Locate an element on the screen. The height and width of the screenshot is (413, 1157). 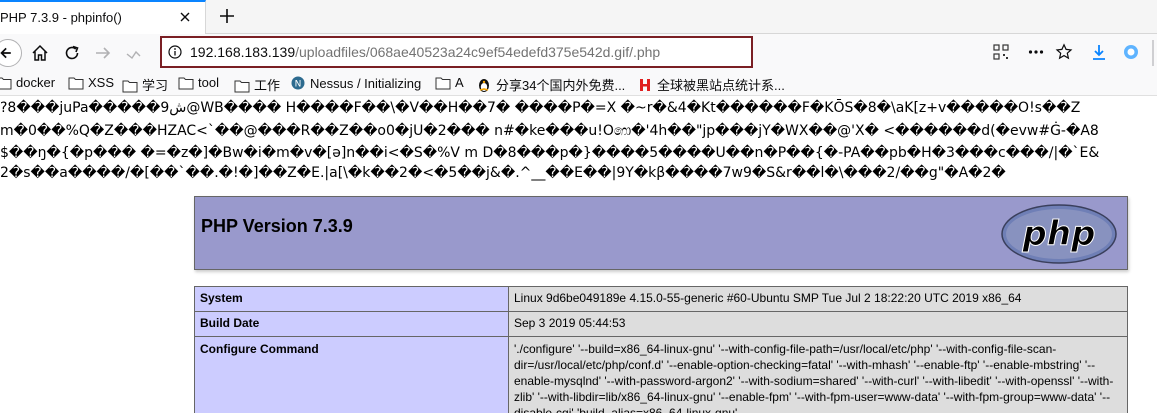
row-value: Sep 3 2019 05:44:53 is located at coordinates (818, 324).